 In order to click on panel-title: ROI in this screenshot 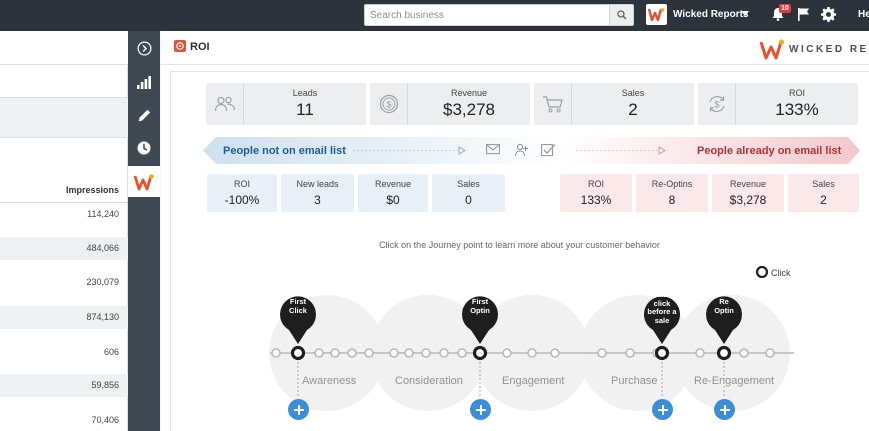, I will do `click(200, 47)`.